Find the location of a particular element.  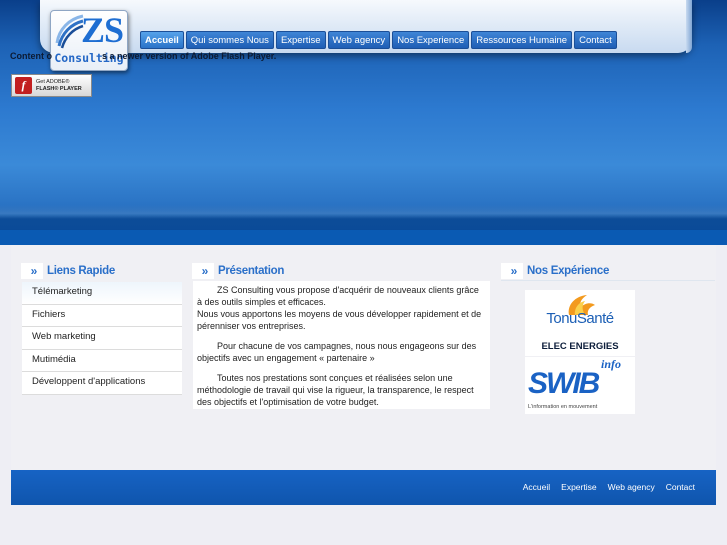

nav-qui-sommes-nous: Qui sommes Nous is located at coordinates (229, 40).